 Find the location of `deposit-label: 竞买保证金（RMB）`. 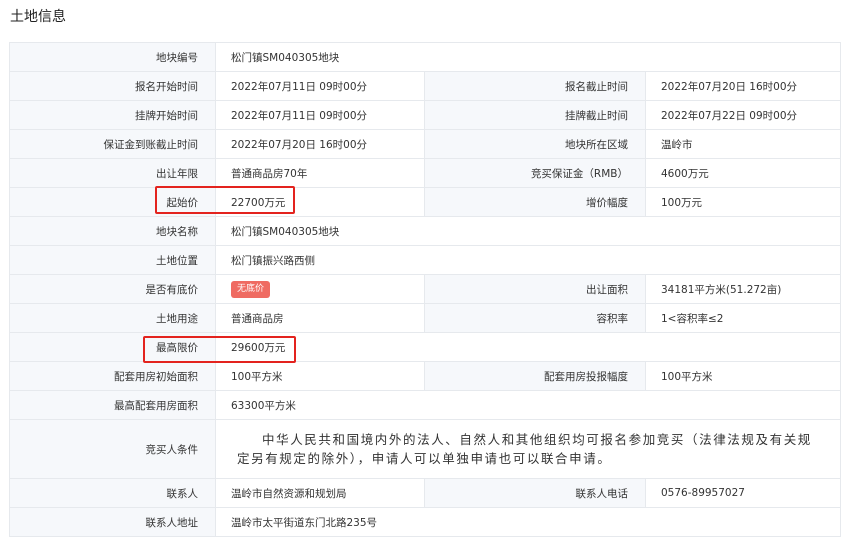

deposit-label: 竞买保证金（RMB） is located at coordinates (535, 173).